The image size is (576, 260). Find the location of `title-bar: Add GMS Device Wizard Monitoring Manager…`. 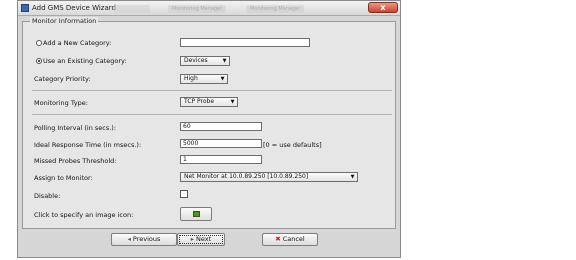

title-bar: Add GMS Device Wizard Monitoring Manager… is located at coordinates (209, 8).